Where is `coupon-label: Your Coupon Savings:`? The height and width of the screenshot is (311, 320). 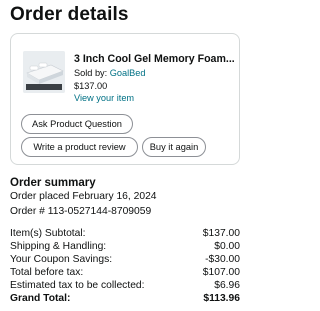 coupon-label: Your Coupon Savings: is located at coordinates (61, 259).